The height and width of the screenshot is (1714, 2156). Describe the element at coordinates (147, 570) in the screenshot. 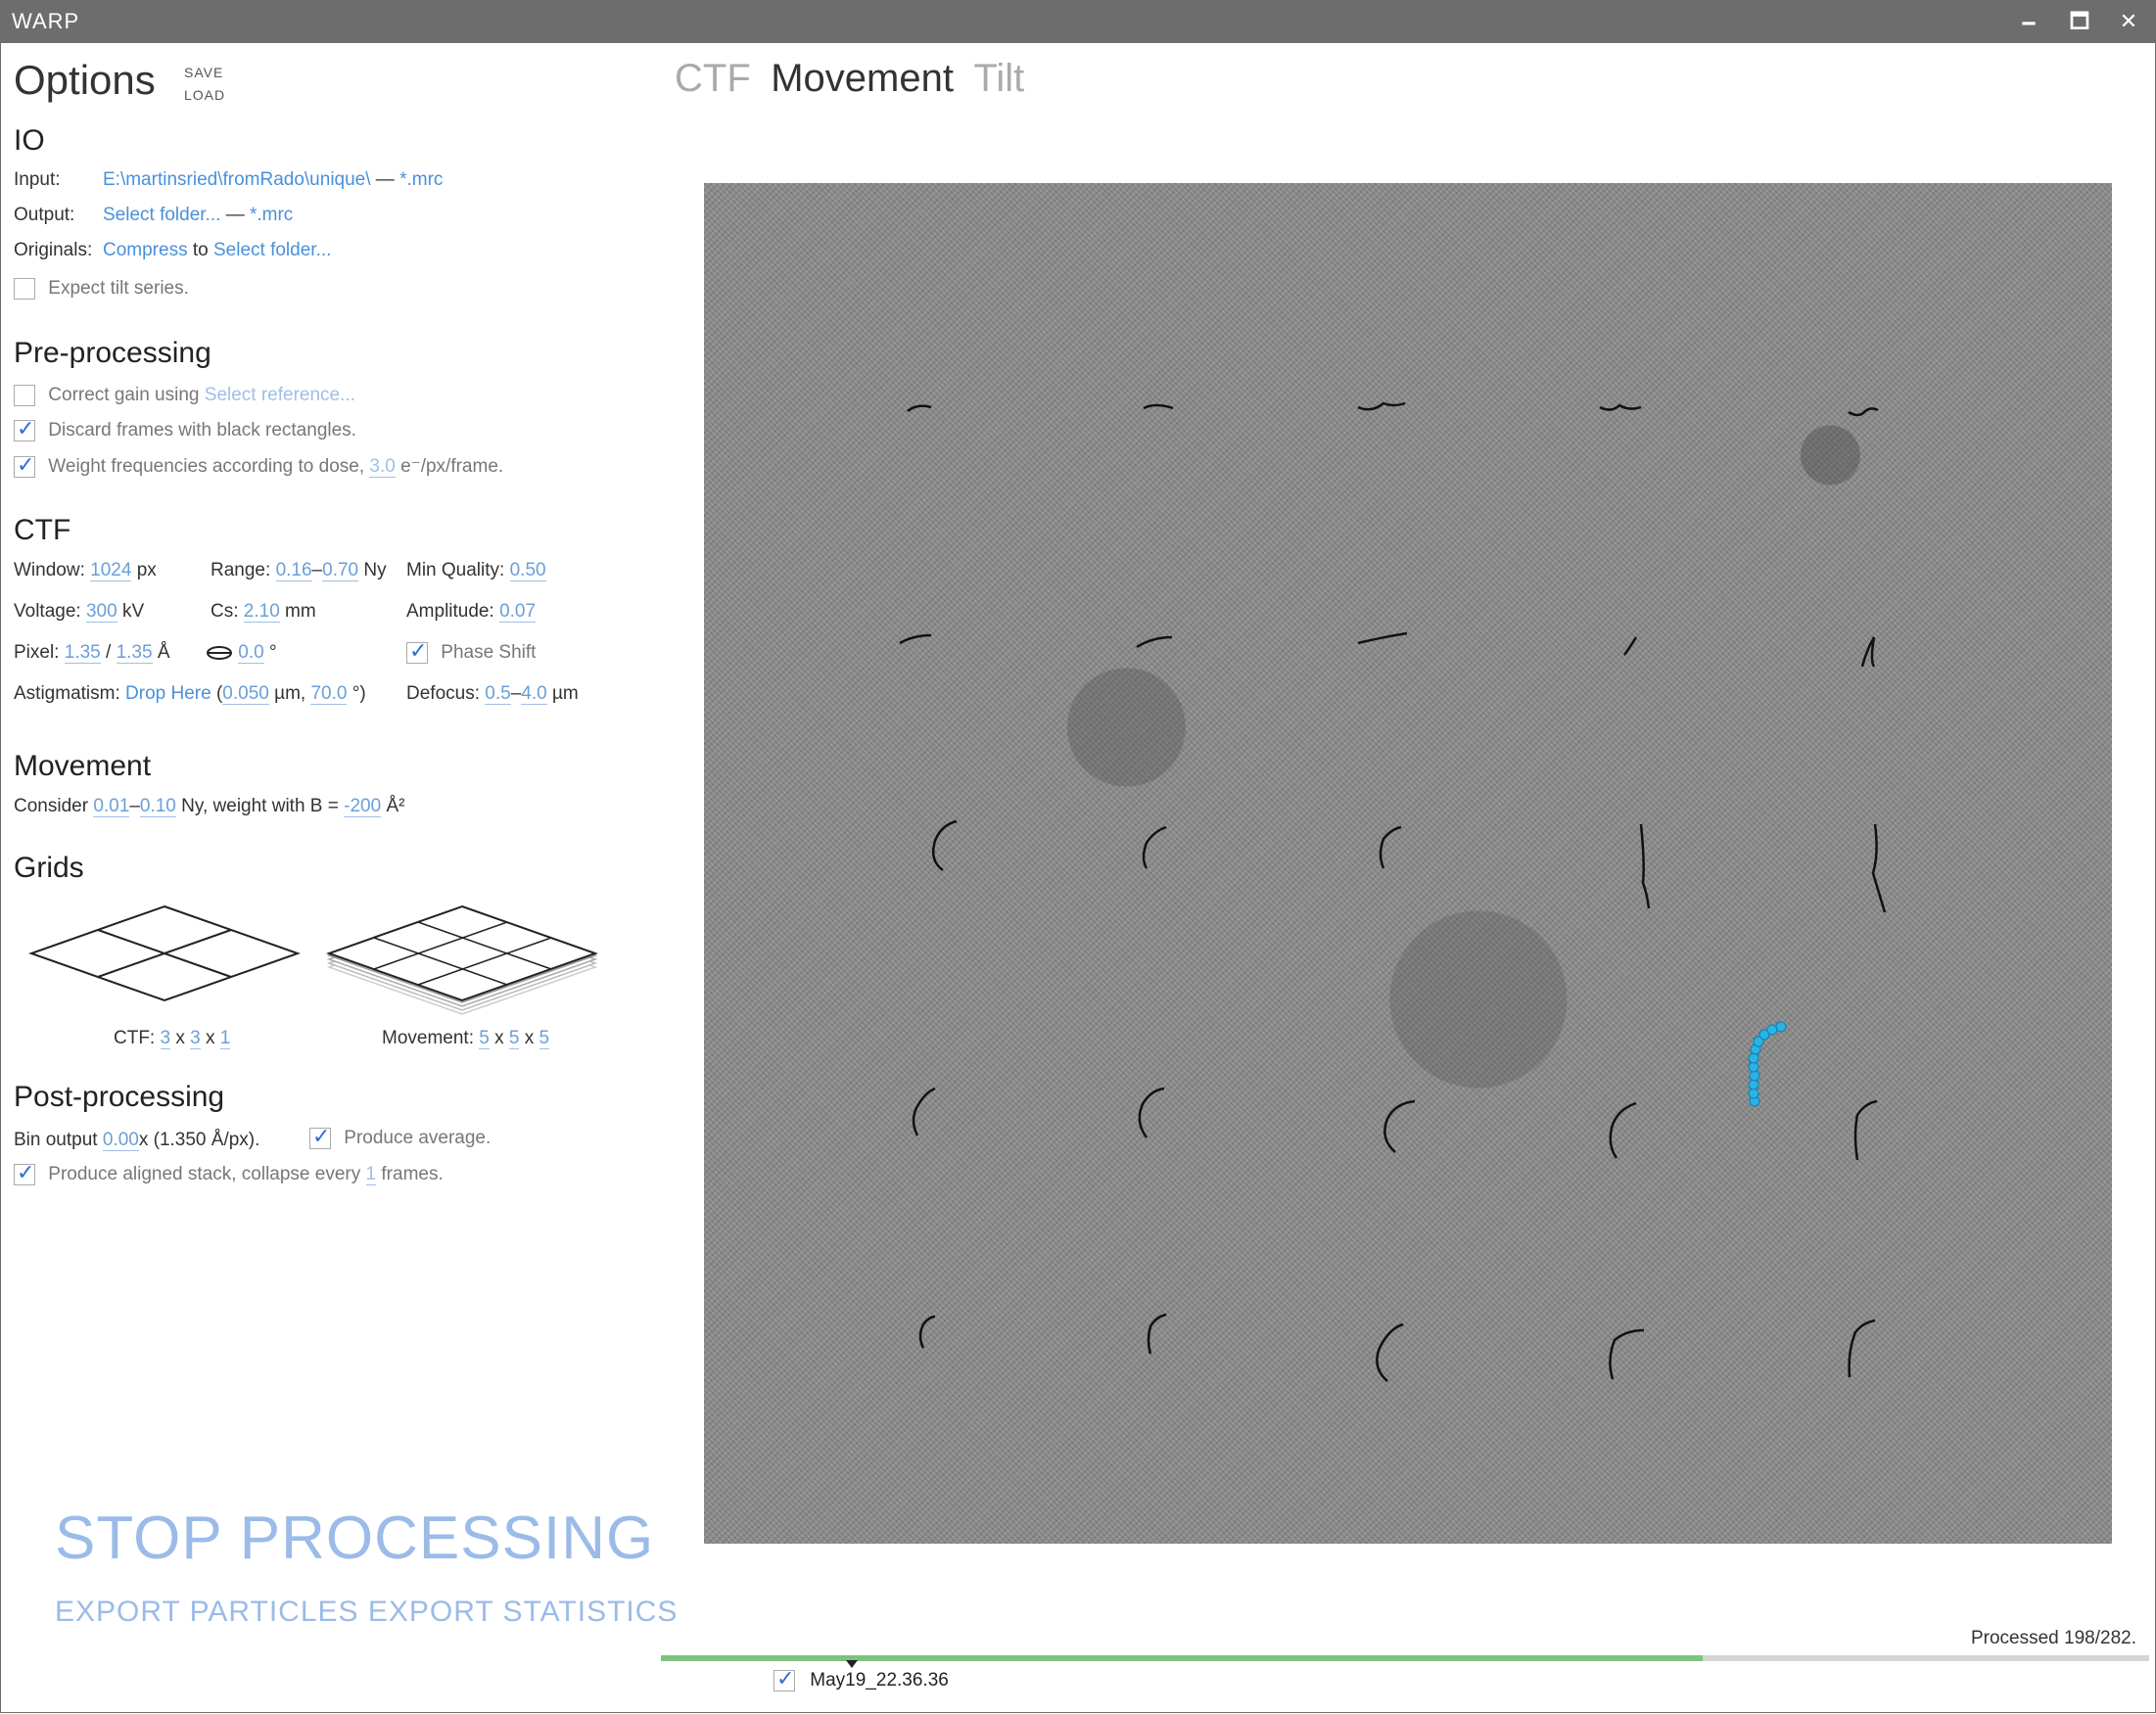

I see `window-unit: px` at that location.